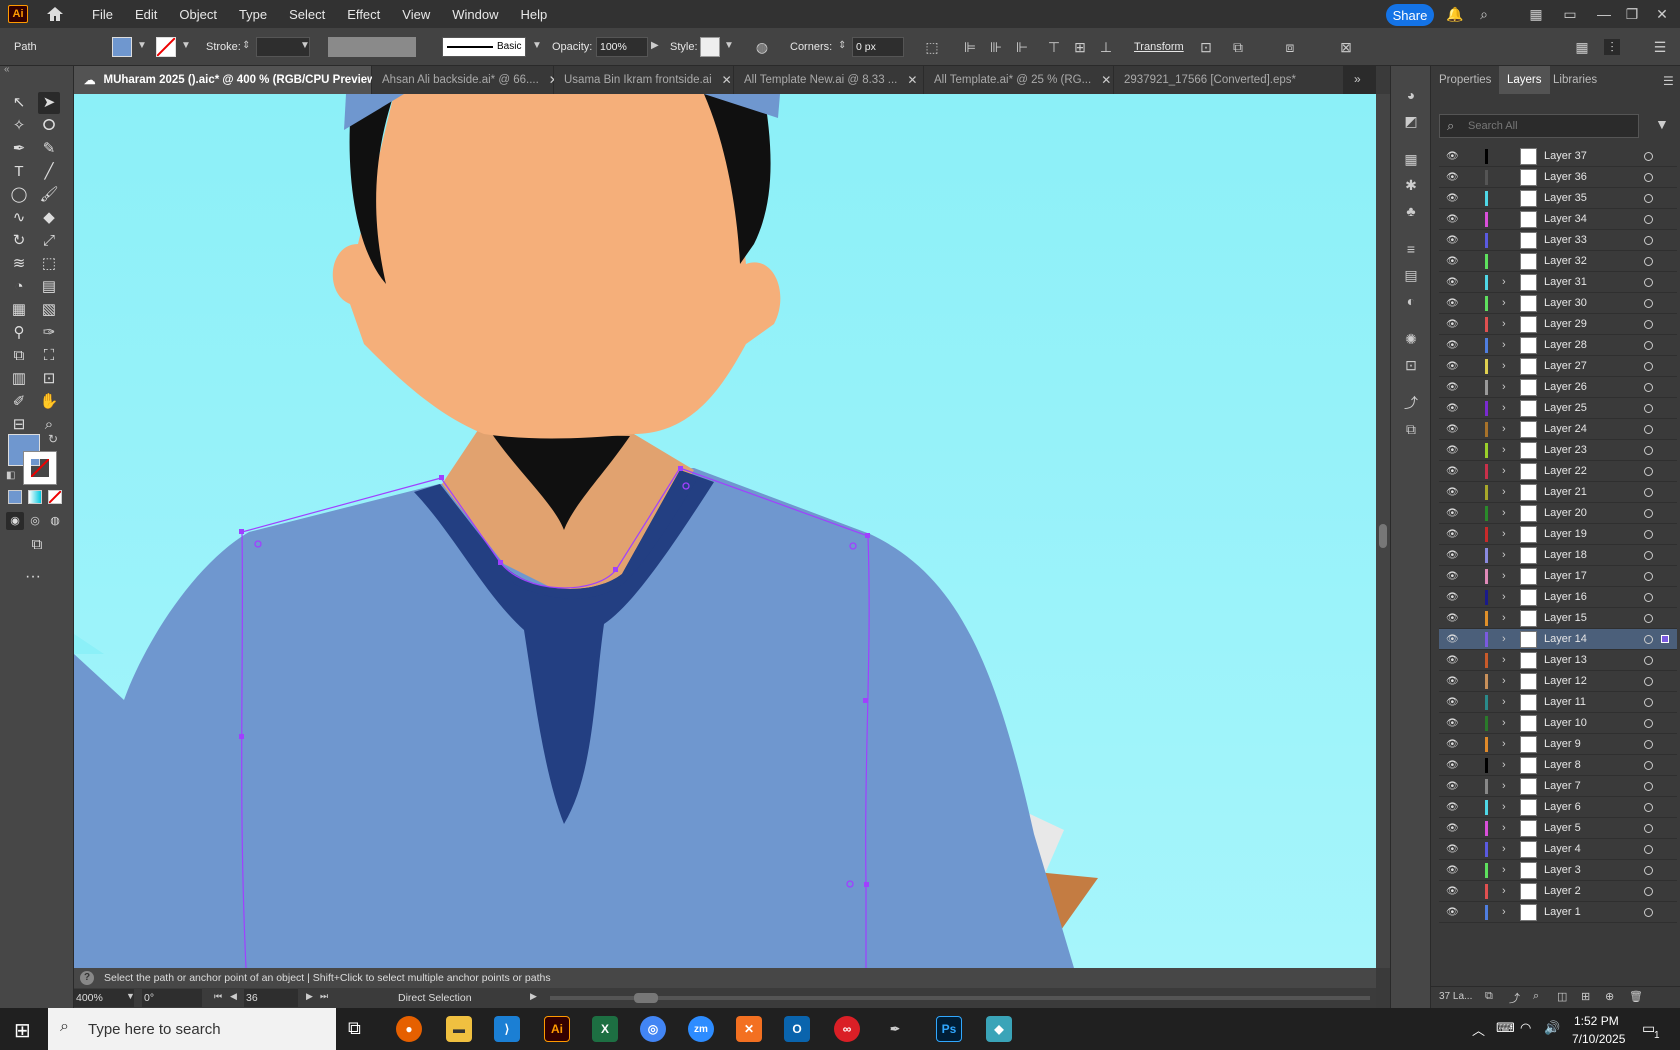 The width and height of the screenshot is (1680, 1050). I want to click on zoom-input: 400%, so click(104, 998).